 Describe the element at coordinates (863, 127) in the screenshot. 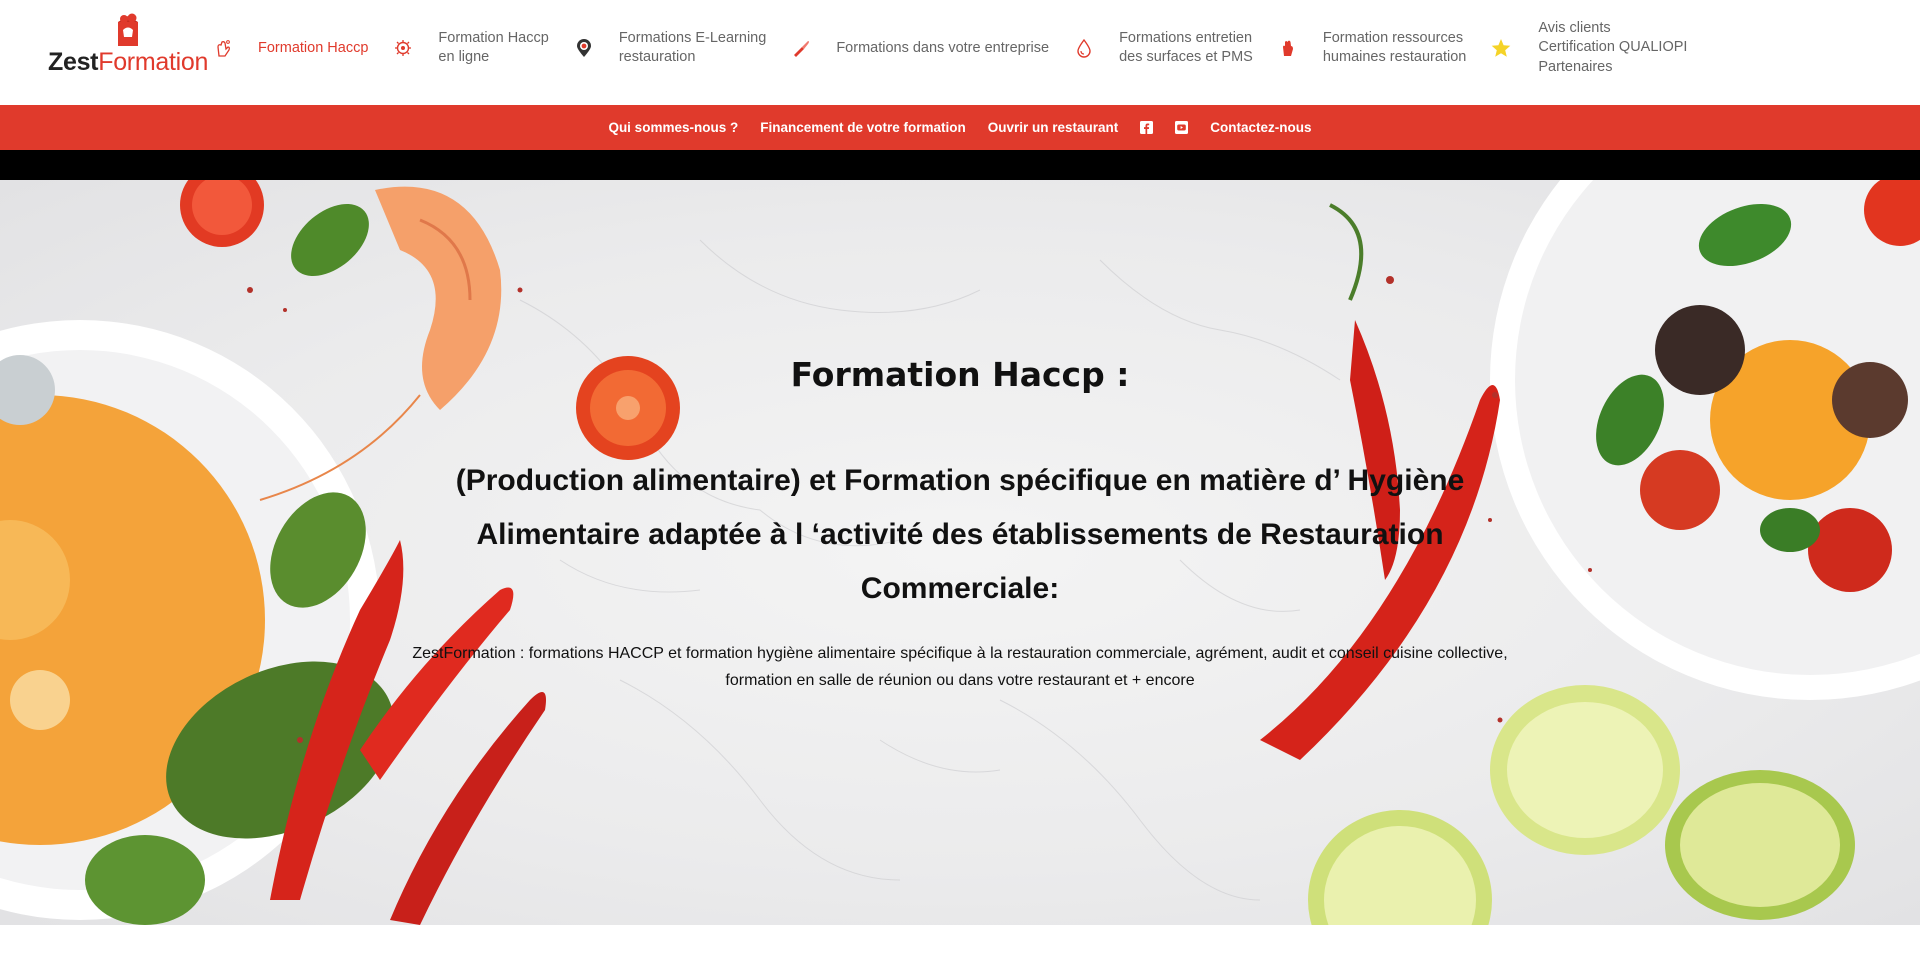

I see `subnav-link-financement: Financement de votre formation` at that location.